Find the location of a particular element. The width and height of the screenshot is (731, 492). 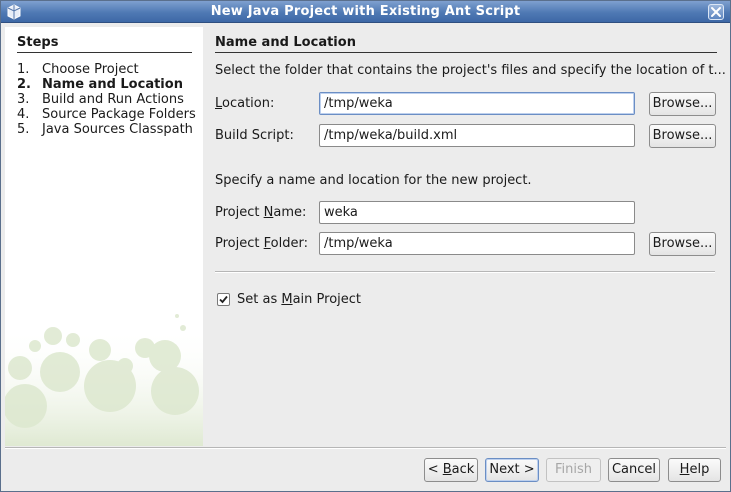

step-item: 3. Build and Run Actions is located at coordinates (109, 99).